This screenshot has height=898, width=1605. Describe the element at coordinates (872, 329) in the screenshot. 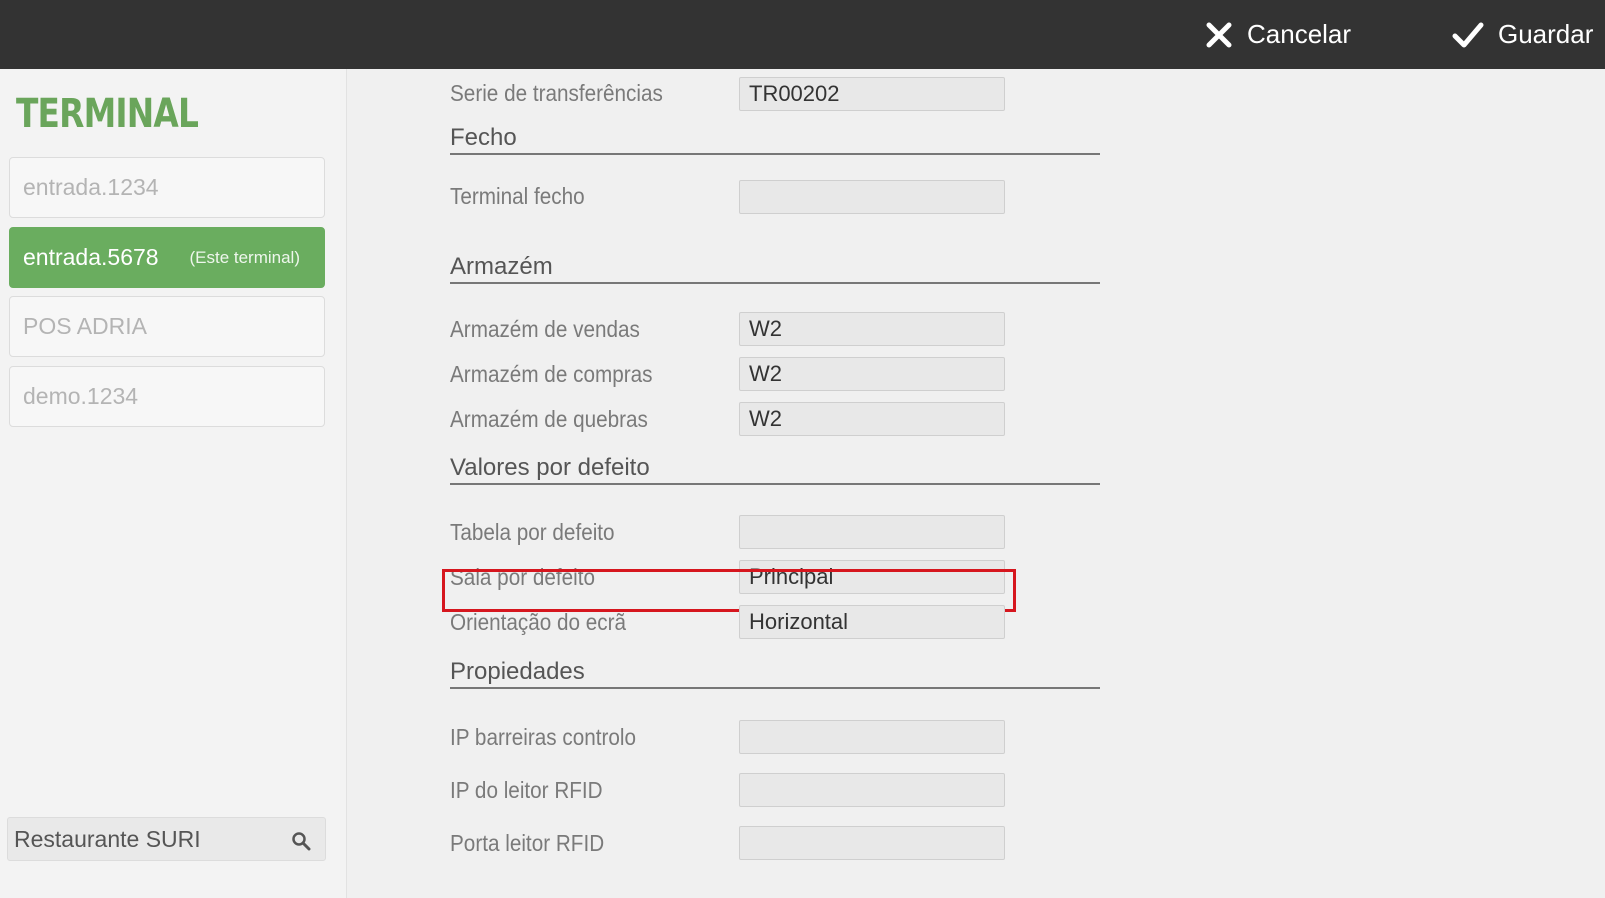

I see `sales-warehouse-field: W2` at that location.